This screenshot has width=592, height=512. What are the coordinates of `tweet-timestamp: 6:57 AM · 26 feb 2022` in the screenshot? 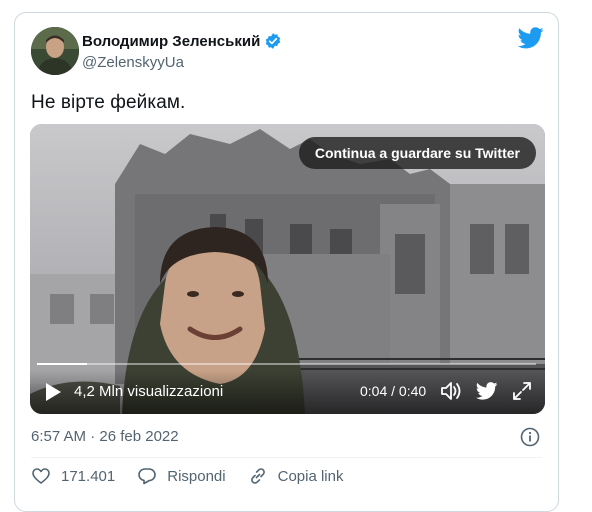 It's located at (105, 436).